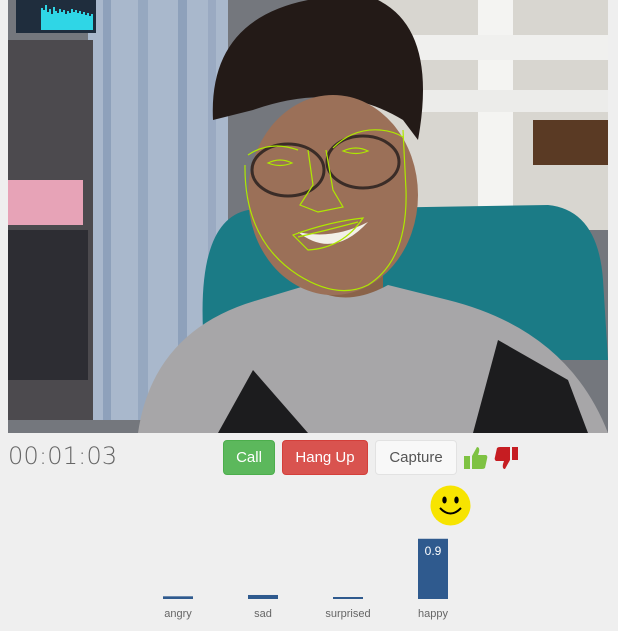  Describe the element at coordinates (305, 579) in the screenshot. I see `emotion-bar-chart: angry sad surprised 0.9 happy` at that location.